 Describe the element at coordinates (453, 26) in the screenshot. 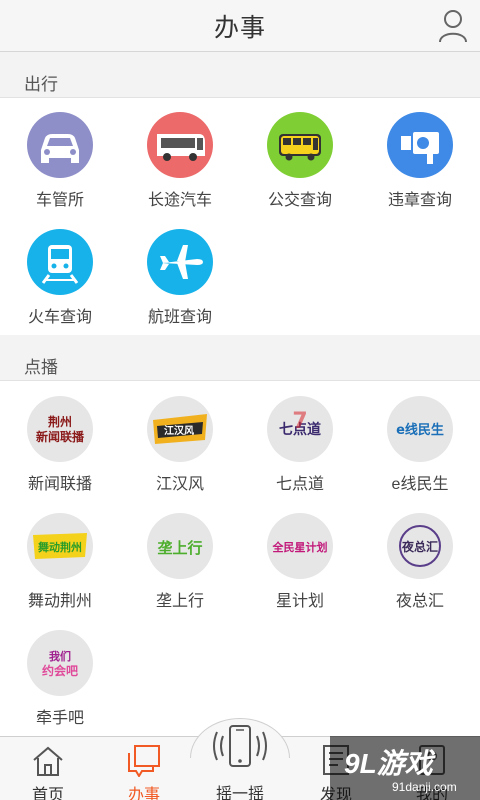

I see `user-profile-icon` at that location.